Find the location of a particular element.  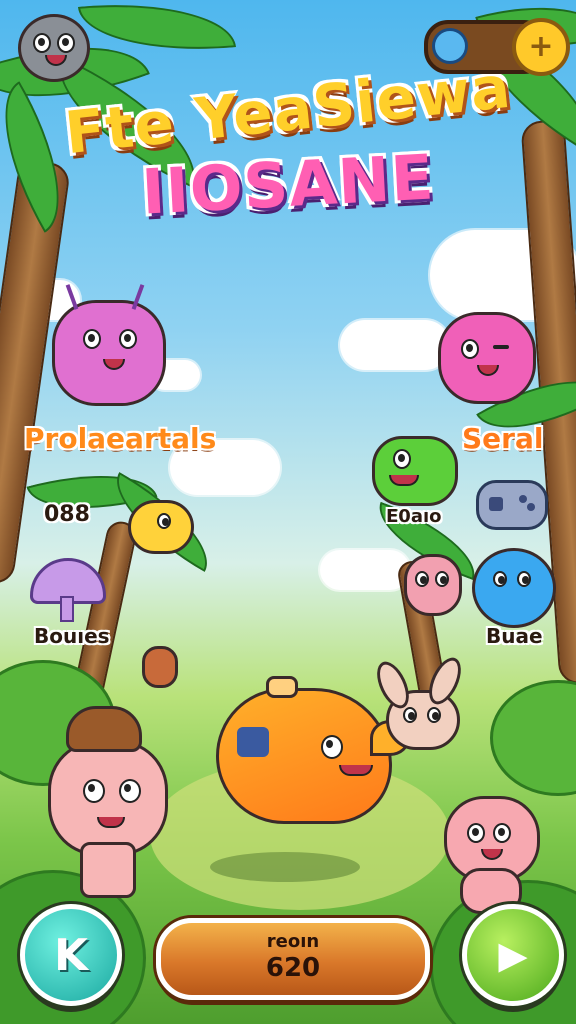

grey-blob-mascot is located at coordinates (54, 48).